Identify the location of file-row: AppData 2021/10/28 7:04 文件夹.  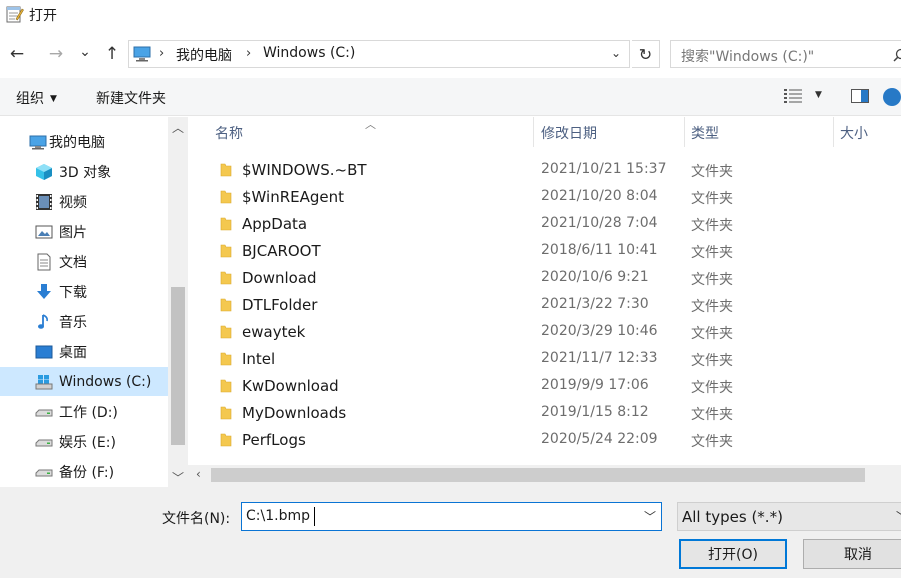
(544, 224).